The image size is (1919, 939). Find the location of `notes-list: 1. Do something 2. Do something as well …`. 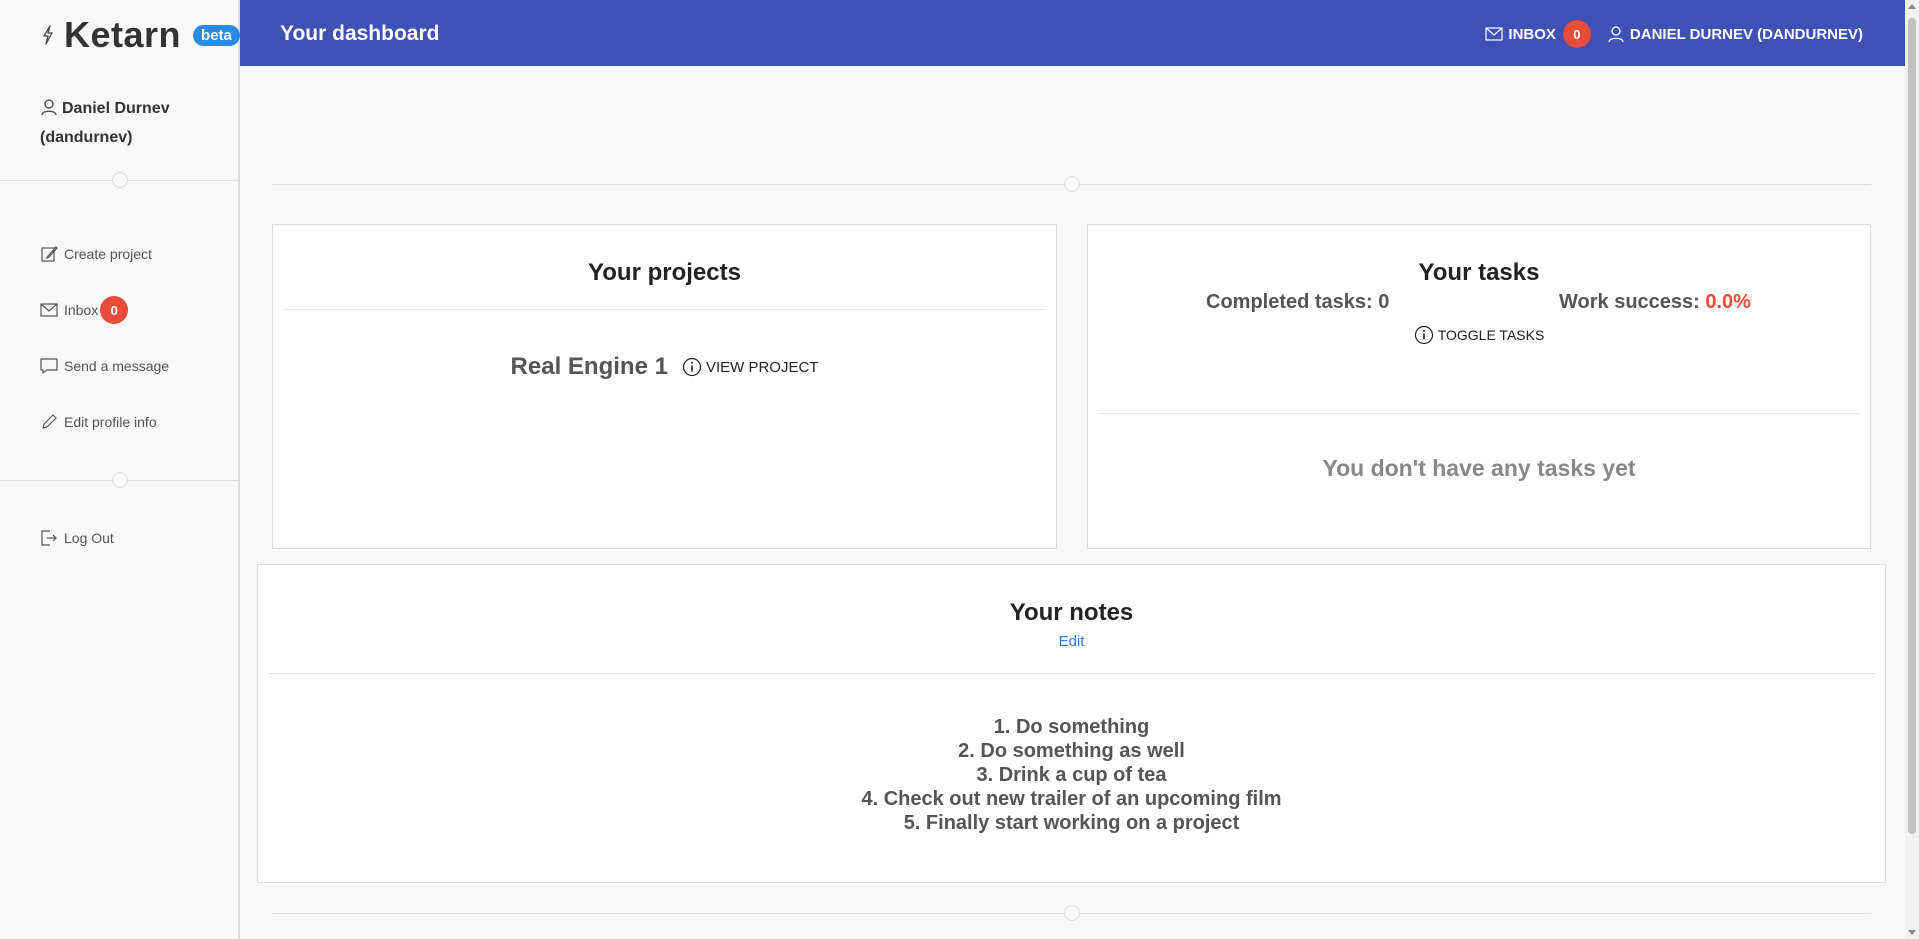

notes-list: 1. Do something 2. Do something as well … is located at coordinates (1071, 775).